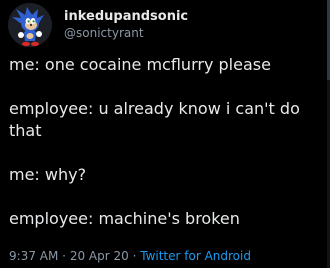 The height and width of the screenshot is (268, 330). I want to click on tweet-source-link: Twitter for Android, so click(195, 256).